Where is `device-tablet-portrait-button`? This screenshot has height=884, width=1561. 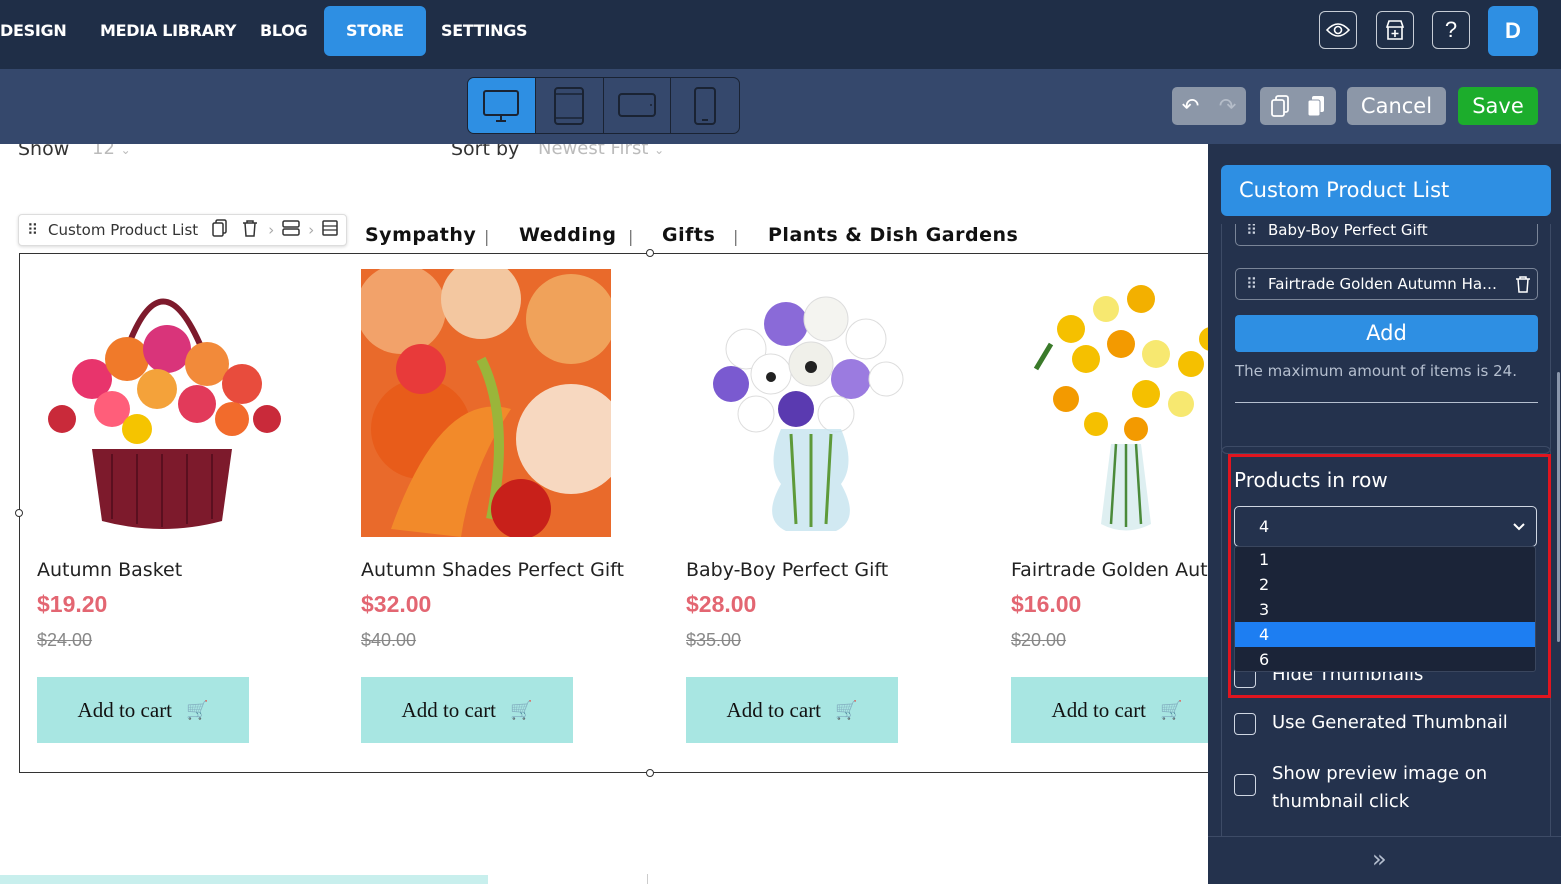 device-tablet-portrait-button is located at coordinates (570, 105).